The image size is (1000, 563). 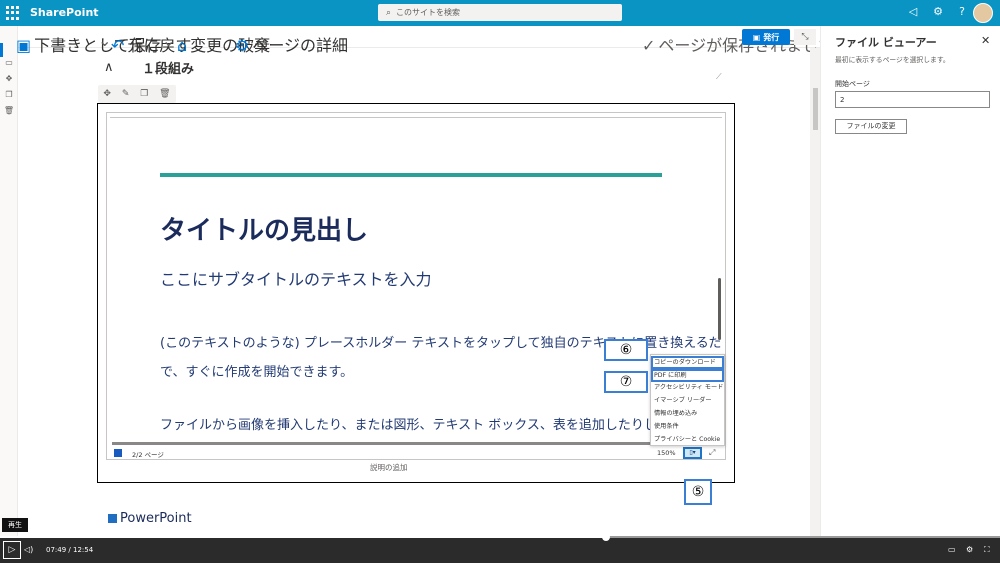 I want to click on save-dropdown-icon: ⌄, so click(x=104, y=40).